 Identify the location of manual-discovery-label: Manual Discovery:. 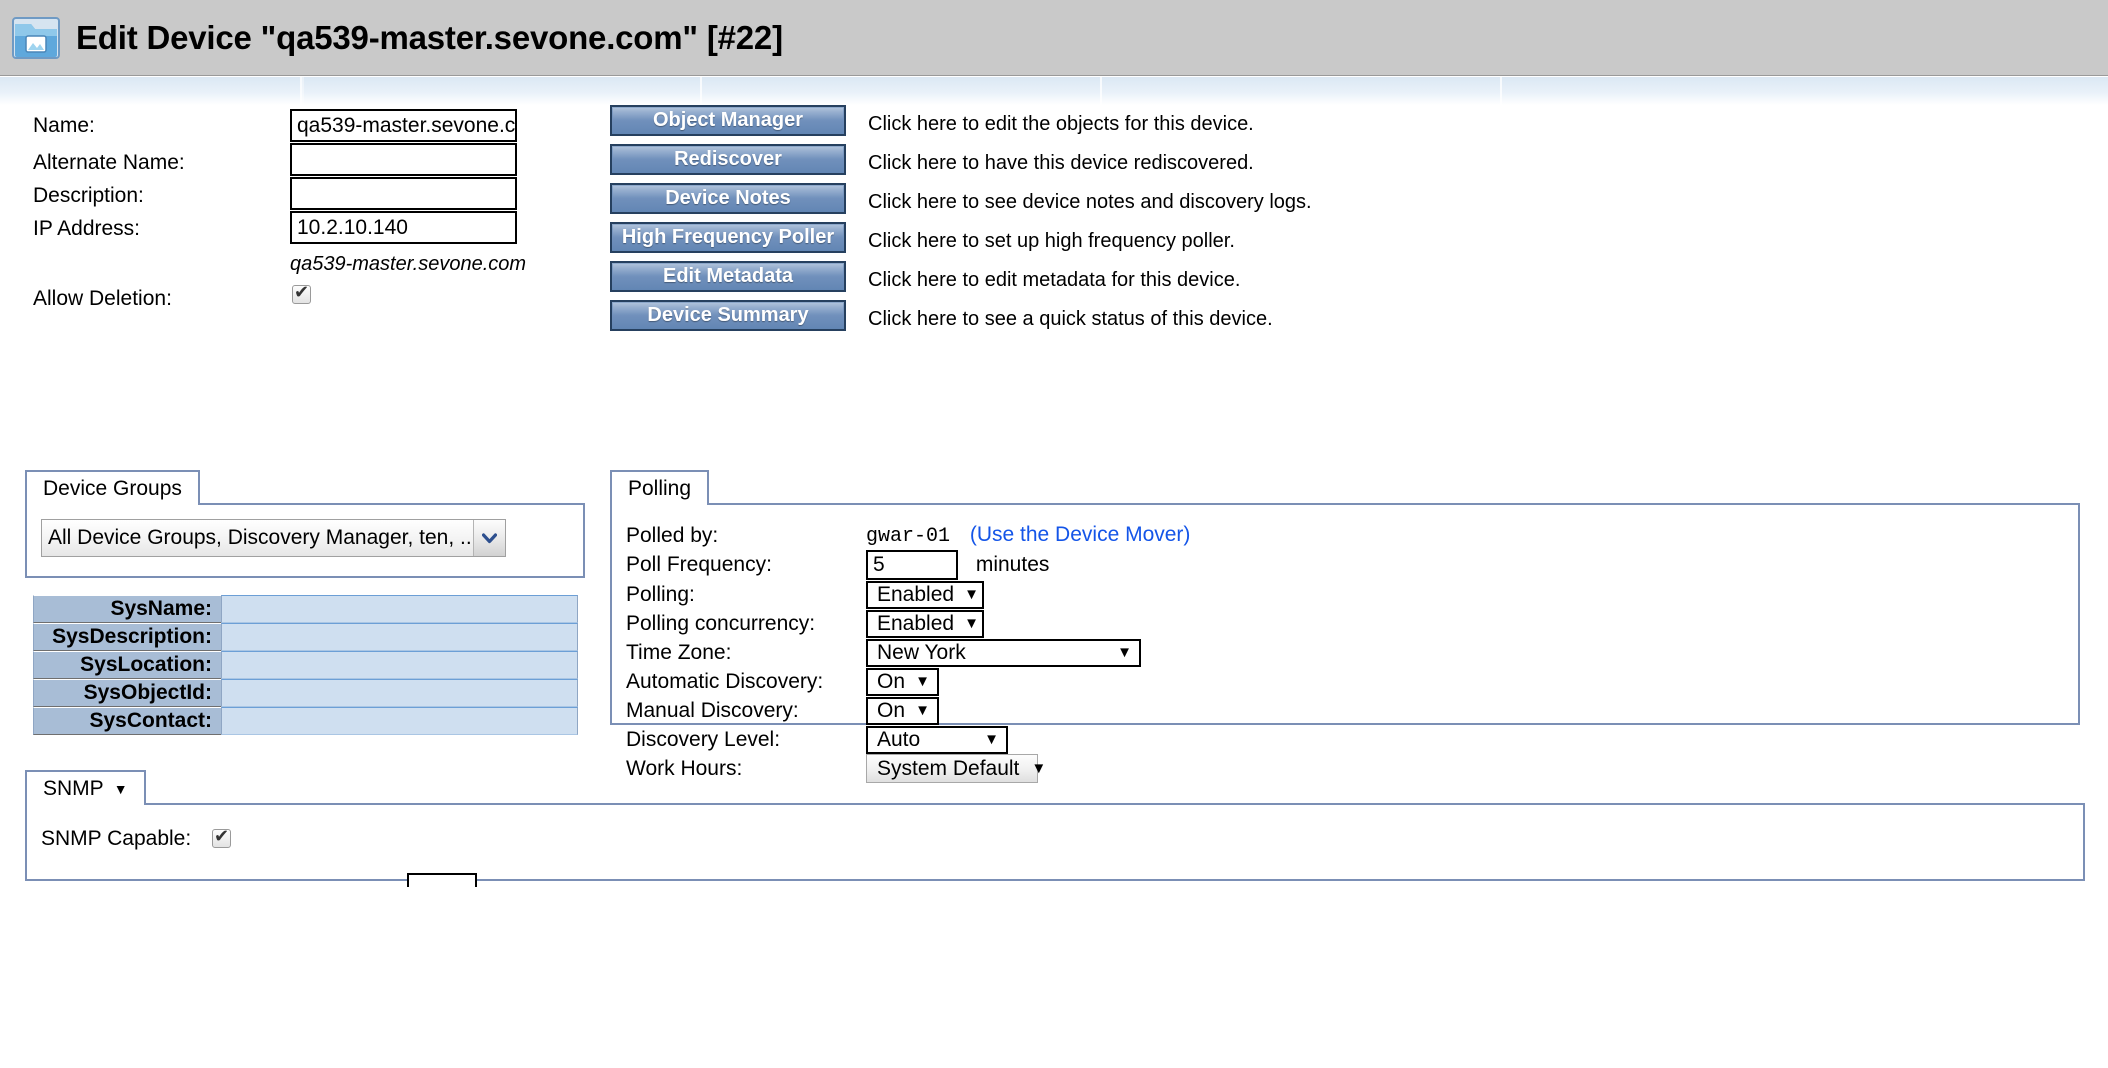
(712, 710).